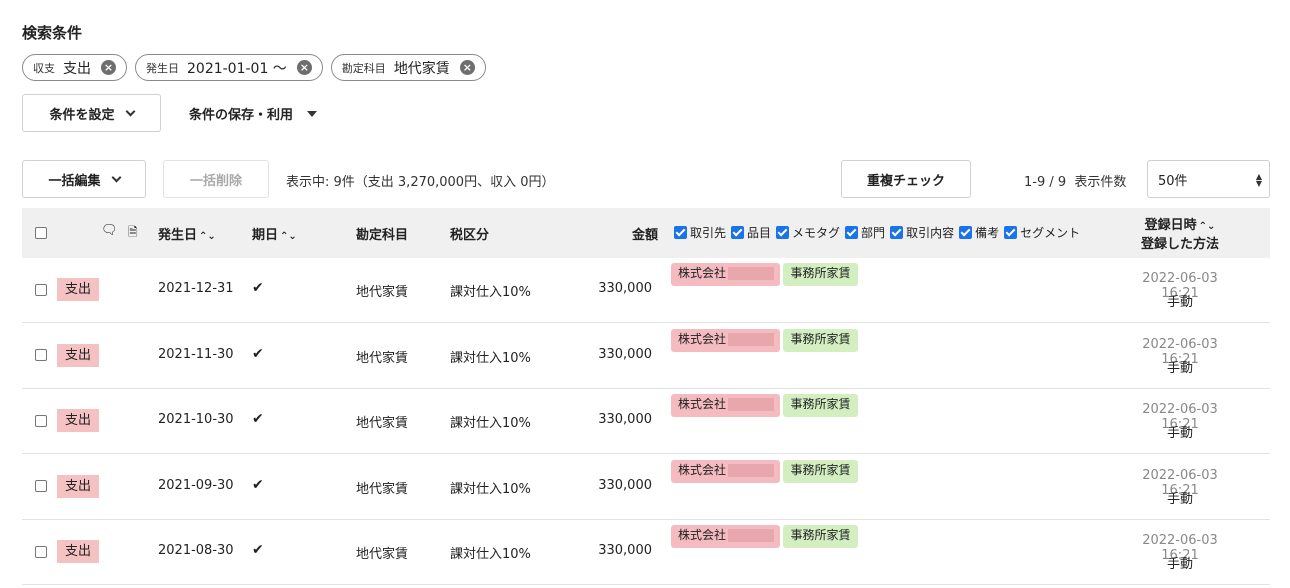 This screenshot has width=1290, height=588. What do you see at coordinates (1180, 223) in the screenshot?
I see `header-registered-sort: 登録日時 ⌃⌄` at bounding box center [1180, 223].